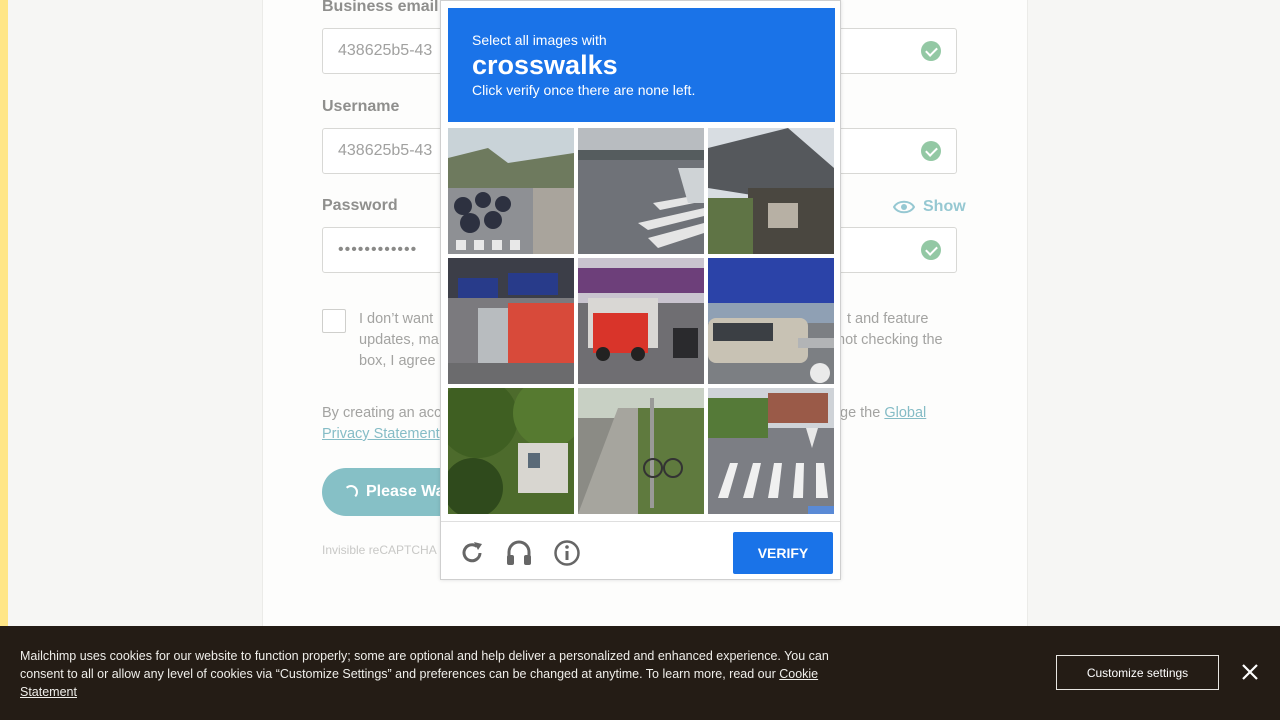 This screenshot has width=1280, height=720. Describe the element at coordinates (890, 340) in the screenshot. I see `consent-line2-right: not checking the` at that location.